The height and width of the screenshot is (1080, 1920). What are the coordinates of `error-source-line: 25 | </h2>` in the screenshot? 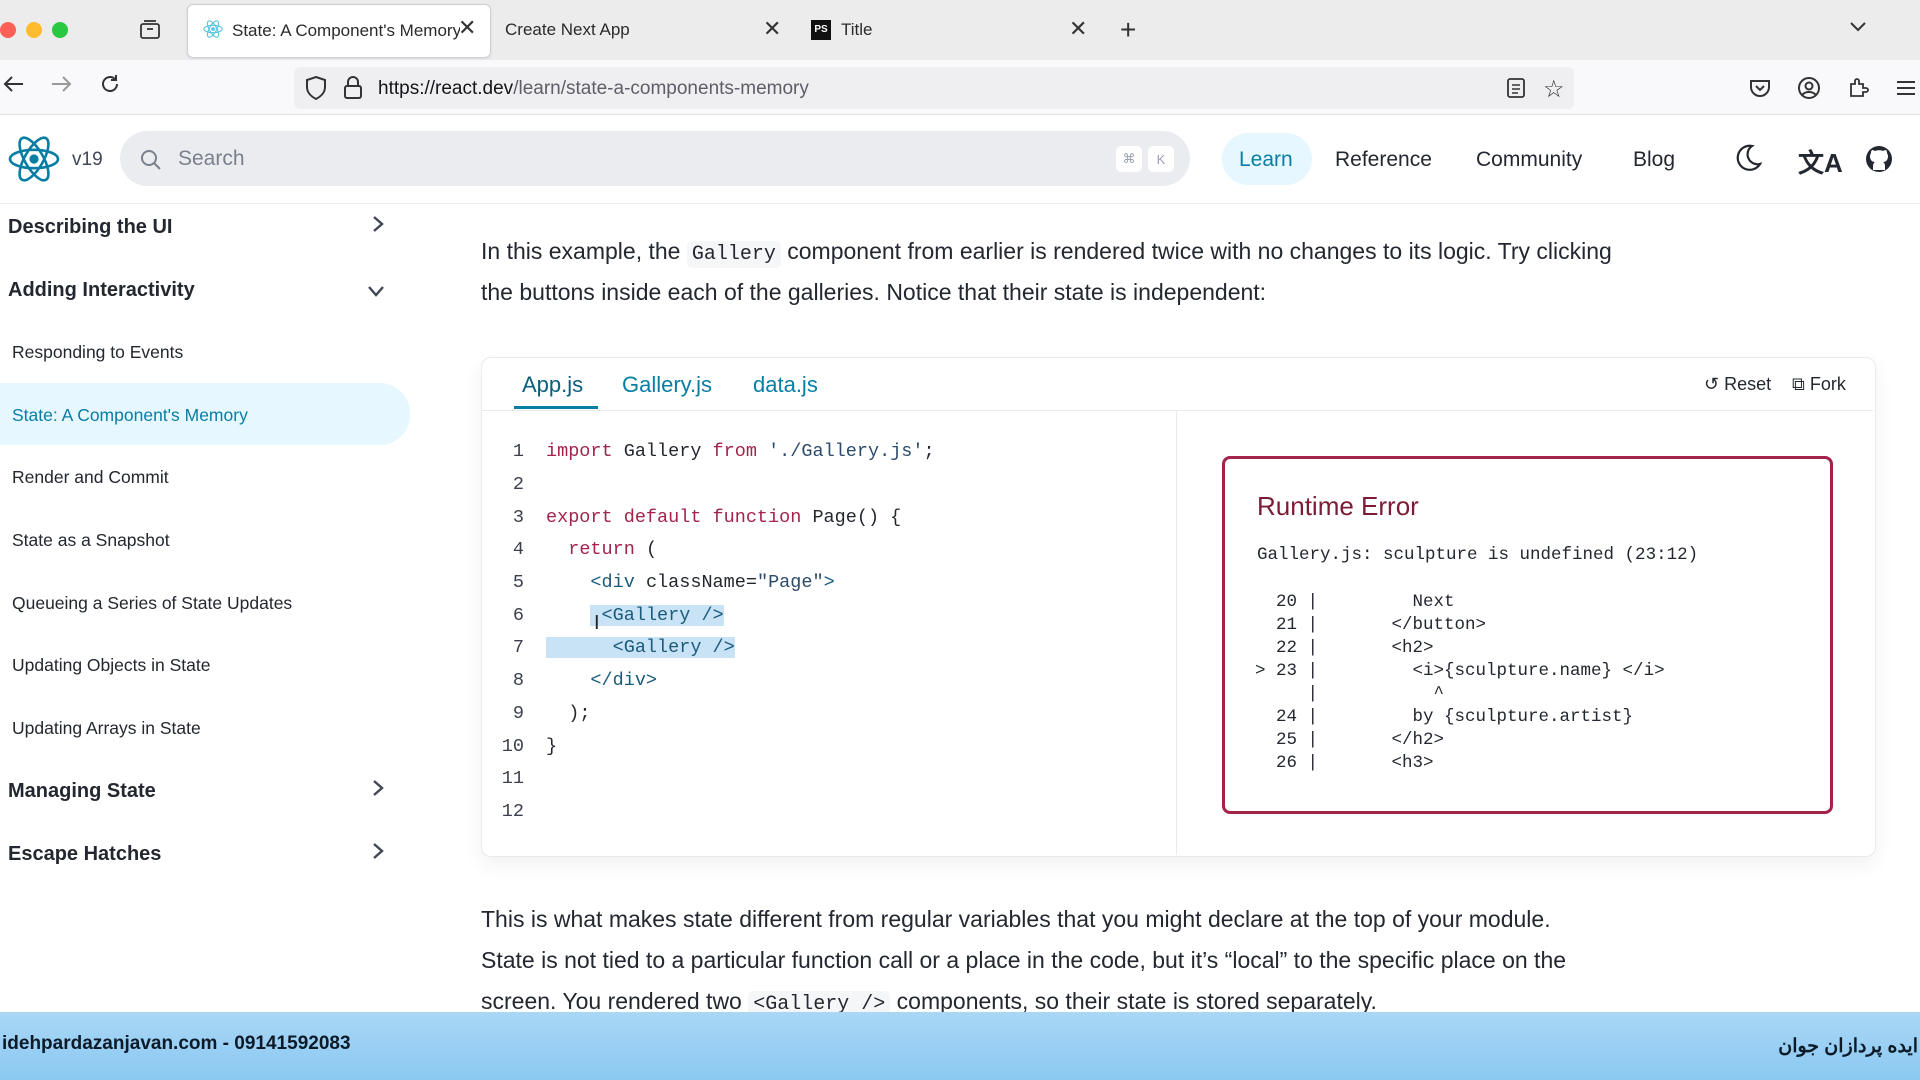 It's located at (1350, 740).